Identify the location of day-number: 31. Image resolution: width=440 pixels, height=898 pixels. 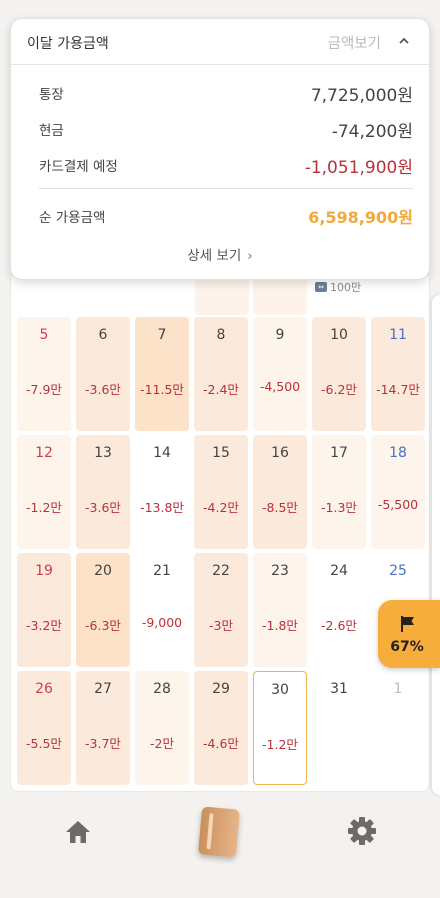
(339, 689).